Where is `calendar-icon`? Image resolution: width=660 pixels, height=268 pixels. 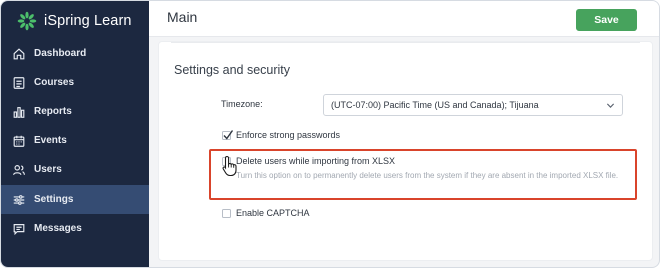
calendar-icon is located at coordinates (19, 141).